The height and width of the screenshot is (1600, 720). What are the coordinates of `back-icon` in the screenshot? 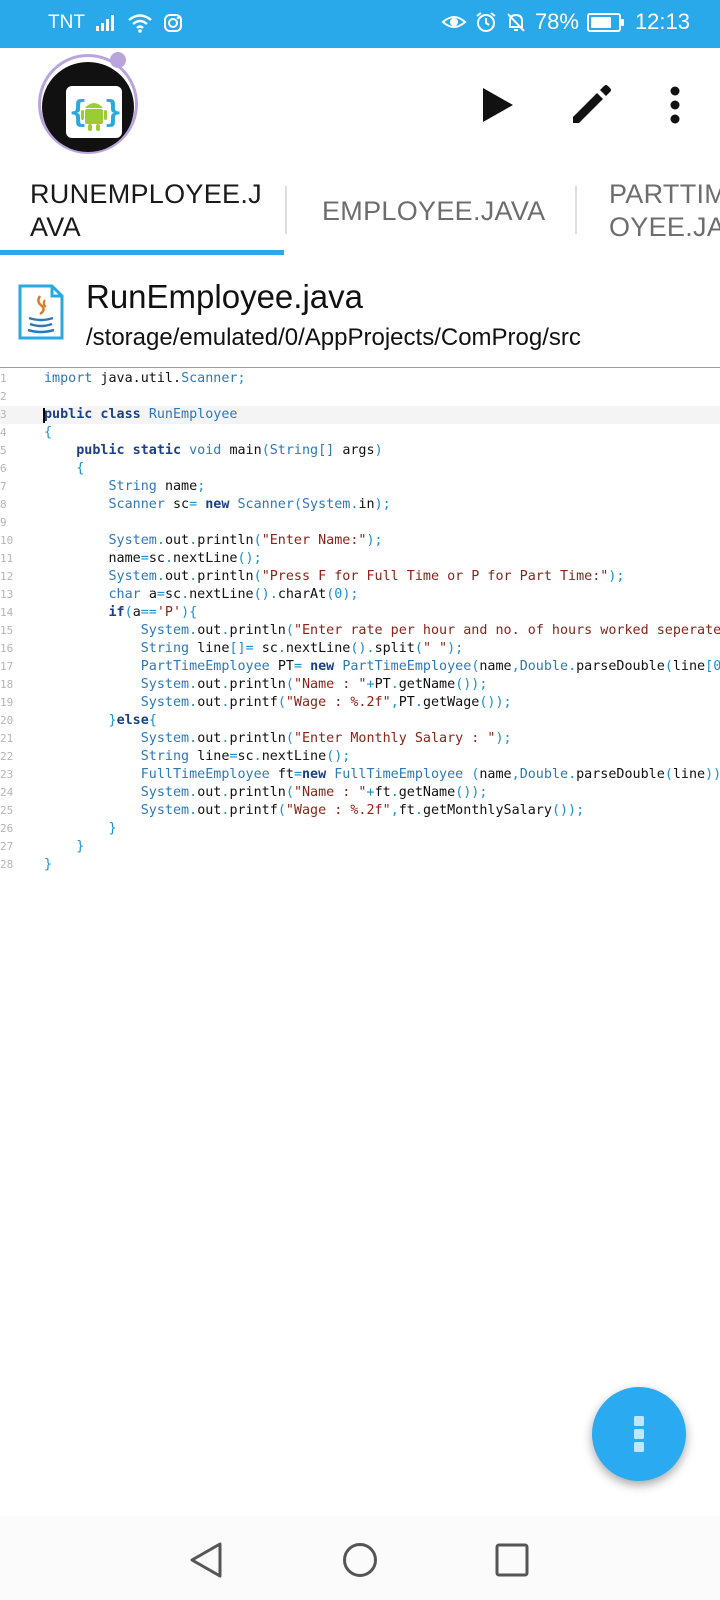 It's located at (206, 1560).